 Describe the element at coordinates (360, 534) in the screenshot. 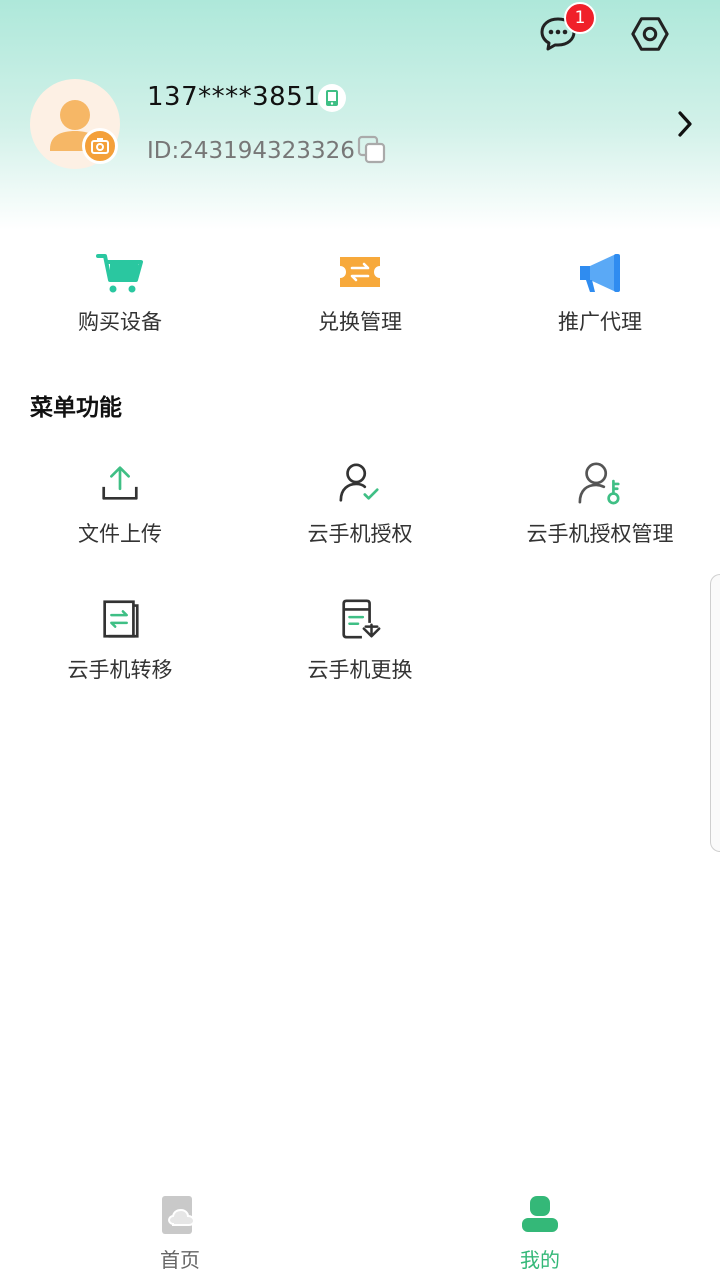

I see `cloud-phone-authorize-label: 云手机授权` at that location.